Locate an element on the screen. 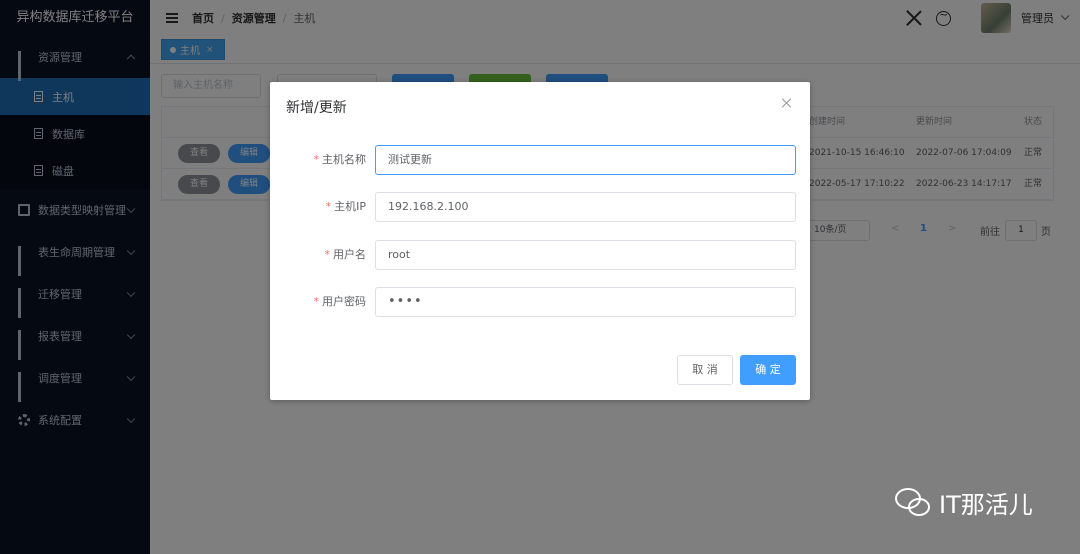 This screenshot has height=554, width=1080. password-input: •••• is located at coordinates (585, 302).